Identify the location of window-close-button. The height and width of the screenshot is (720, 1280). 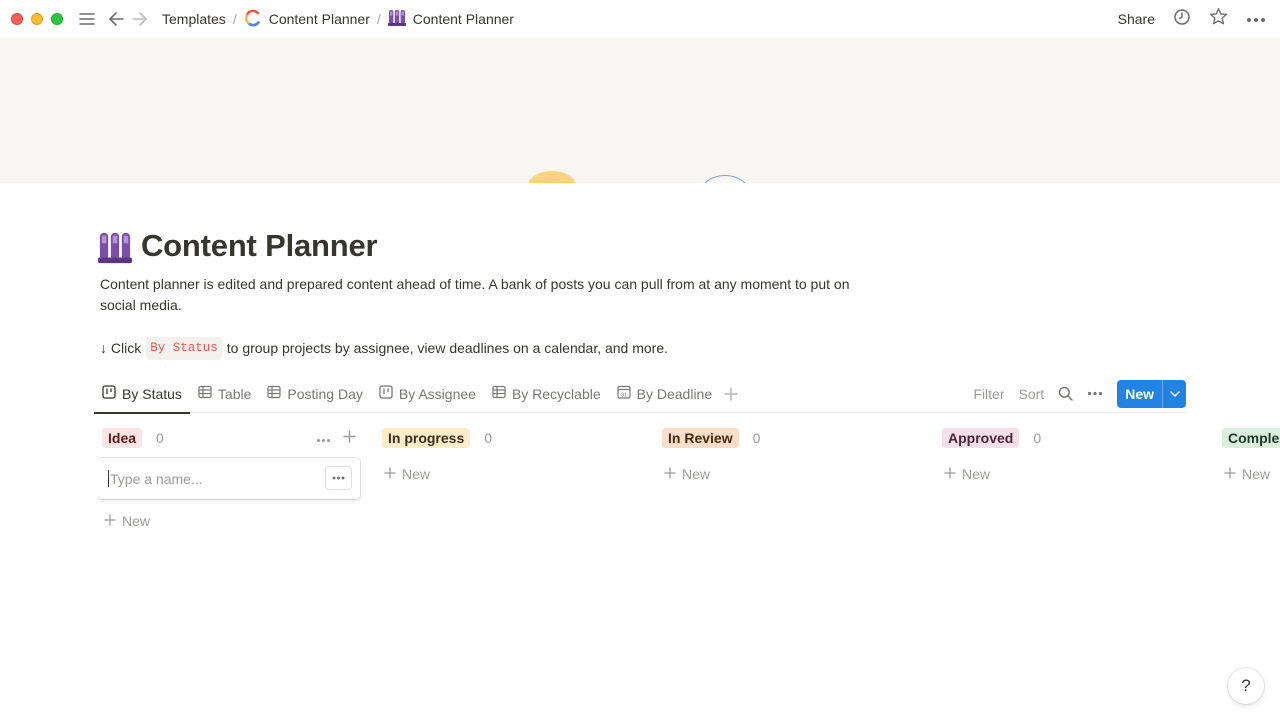
(17, 19).